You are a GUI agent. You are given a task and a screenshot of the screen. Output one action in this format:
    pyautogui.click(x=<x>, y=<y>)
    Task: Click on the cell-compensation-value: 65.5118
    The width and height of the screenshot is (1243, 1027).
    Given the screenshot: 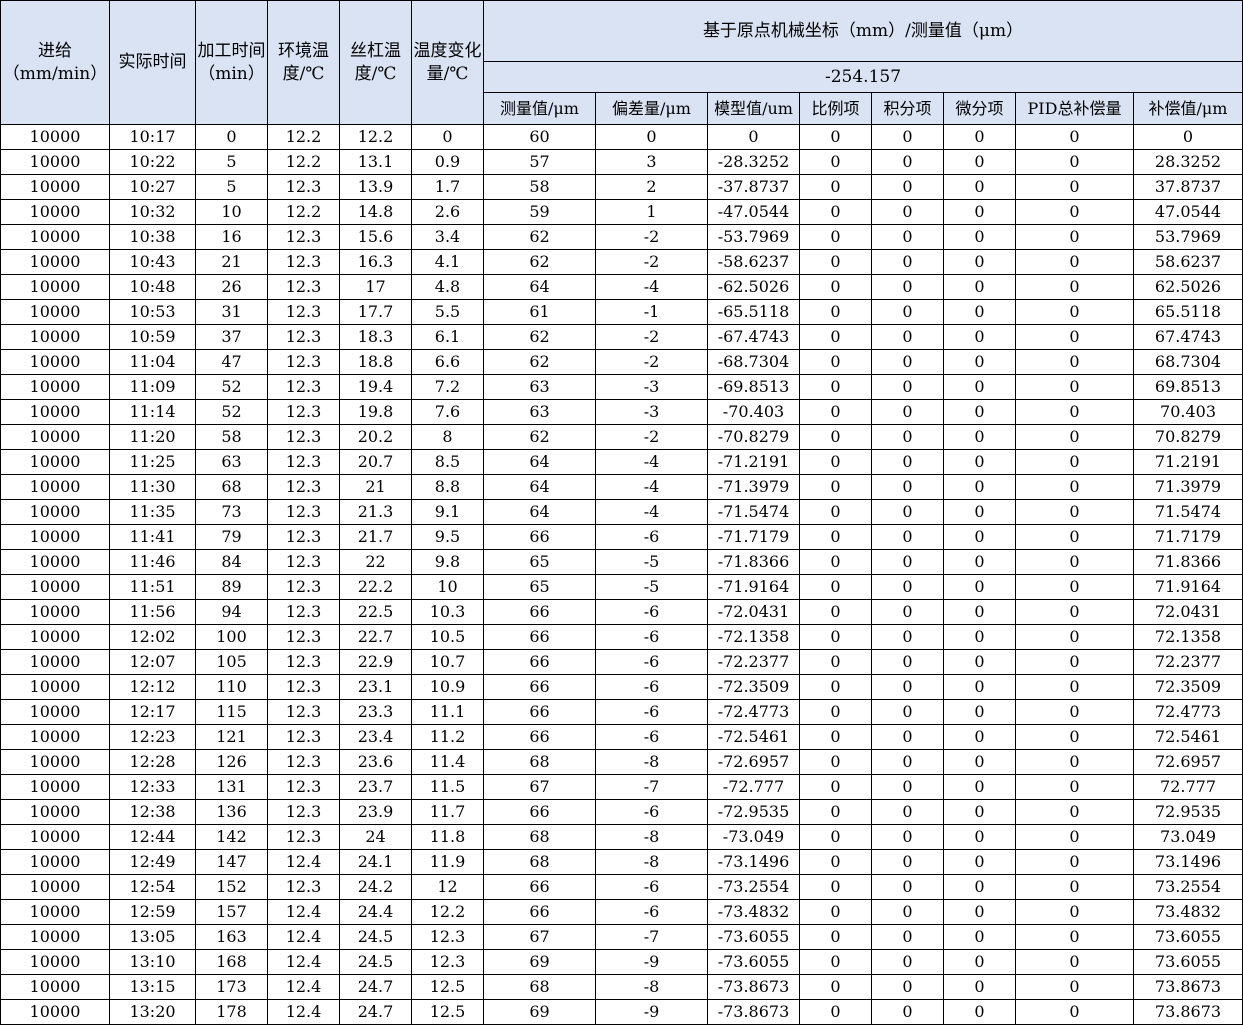 What is the action you would take?
    pyautogui.click(x=1187, y=312)
    